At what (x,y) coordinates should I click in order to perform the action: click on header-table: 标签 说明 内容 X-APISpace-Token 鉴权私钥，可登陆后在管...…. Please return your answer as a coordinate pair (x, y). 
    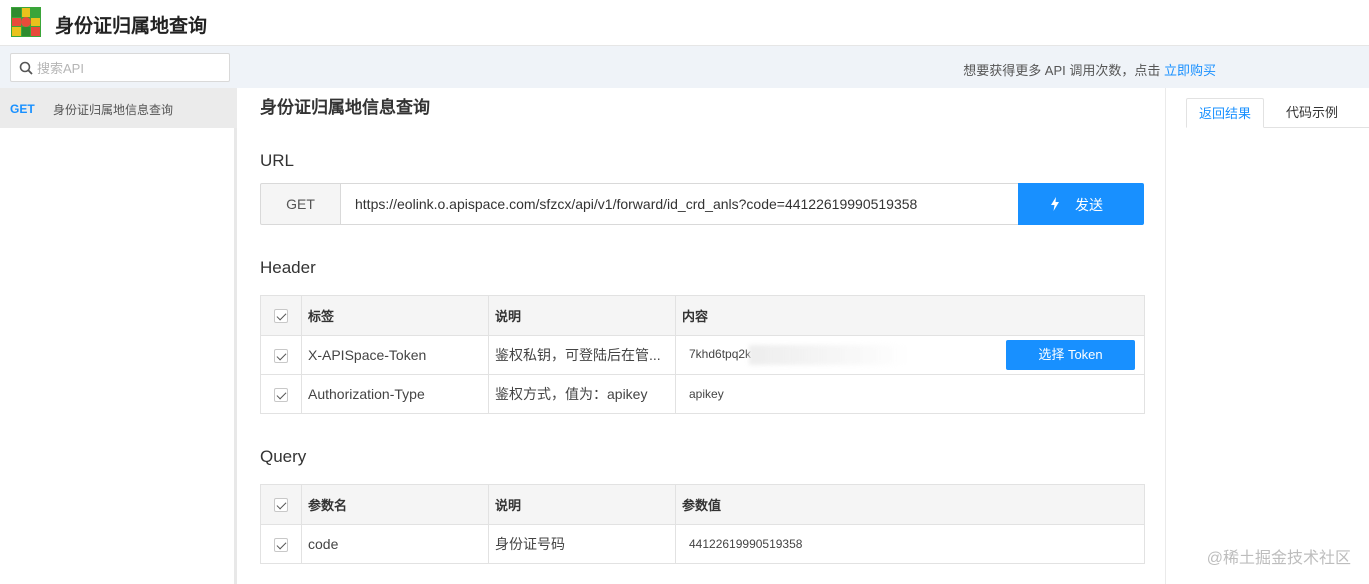
    Looking at the image, I should click on (702, 354).